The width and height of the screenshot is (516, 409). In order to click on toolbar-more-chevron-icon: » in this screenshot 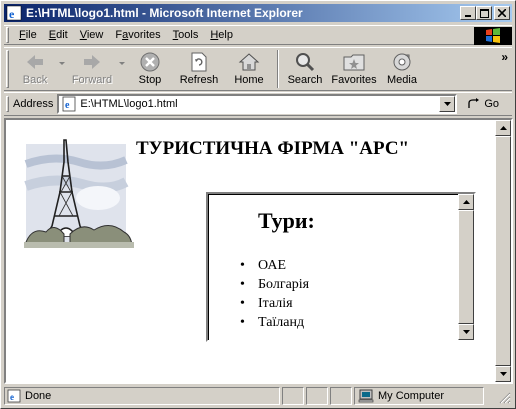, I will do `click(504, 57)`.